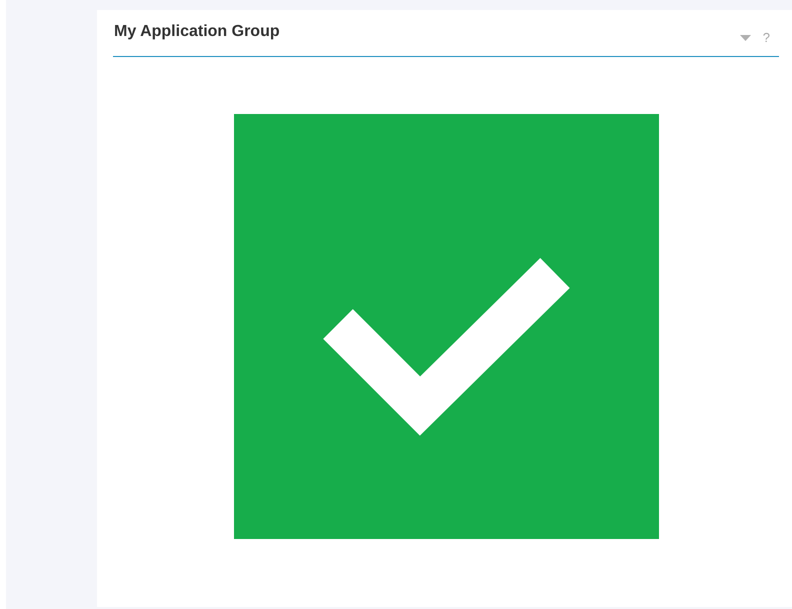  What do you see at coordinates (745, 37) in the screenshot?
I see `dropdown-caret-icon` at bounding box center [745, 37].